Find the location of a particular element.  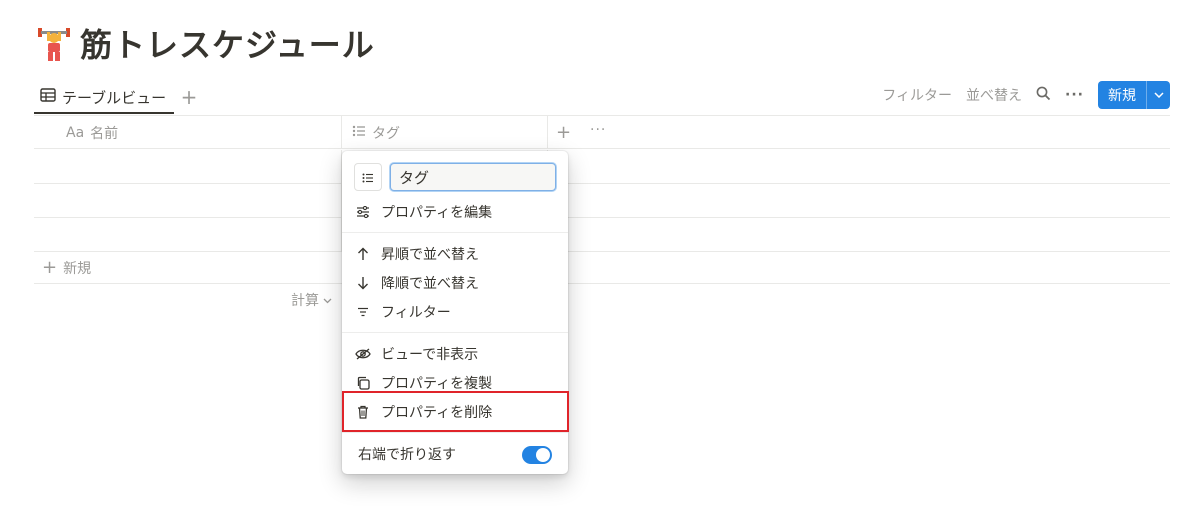

wrap-text-toggle is located at coordinates (537, 455).